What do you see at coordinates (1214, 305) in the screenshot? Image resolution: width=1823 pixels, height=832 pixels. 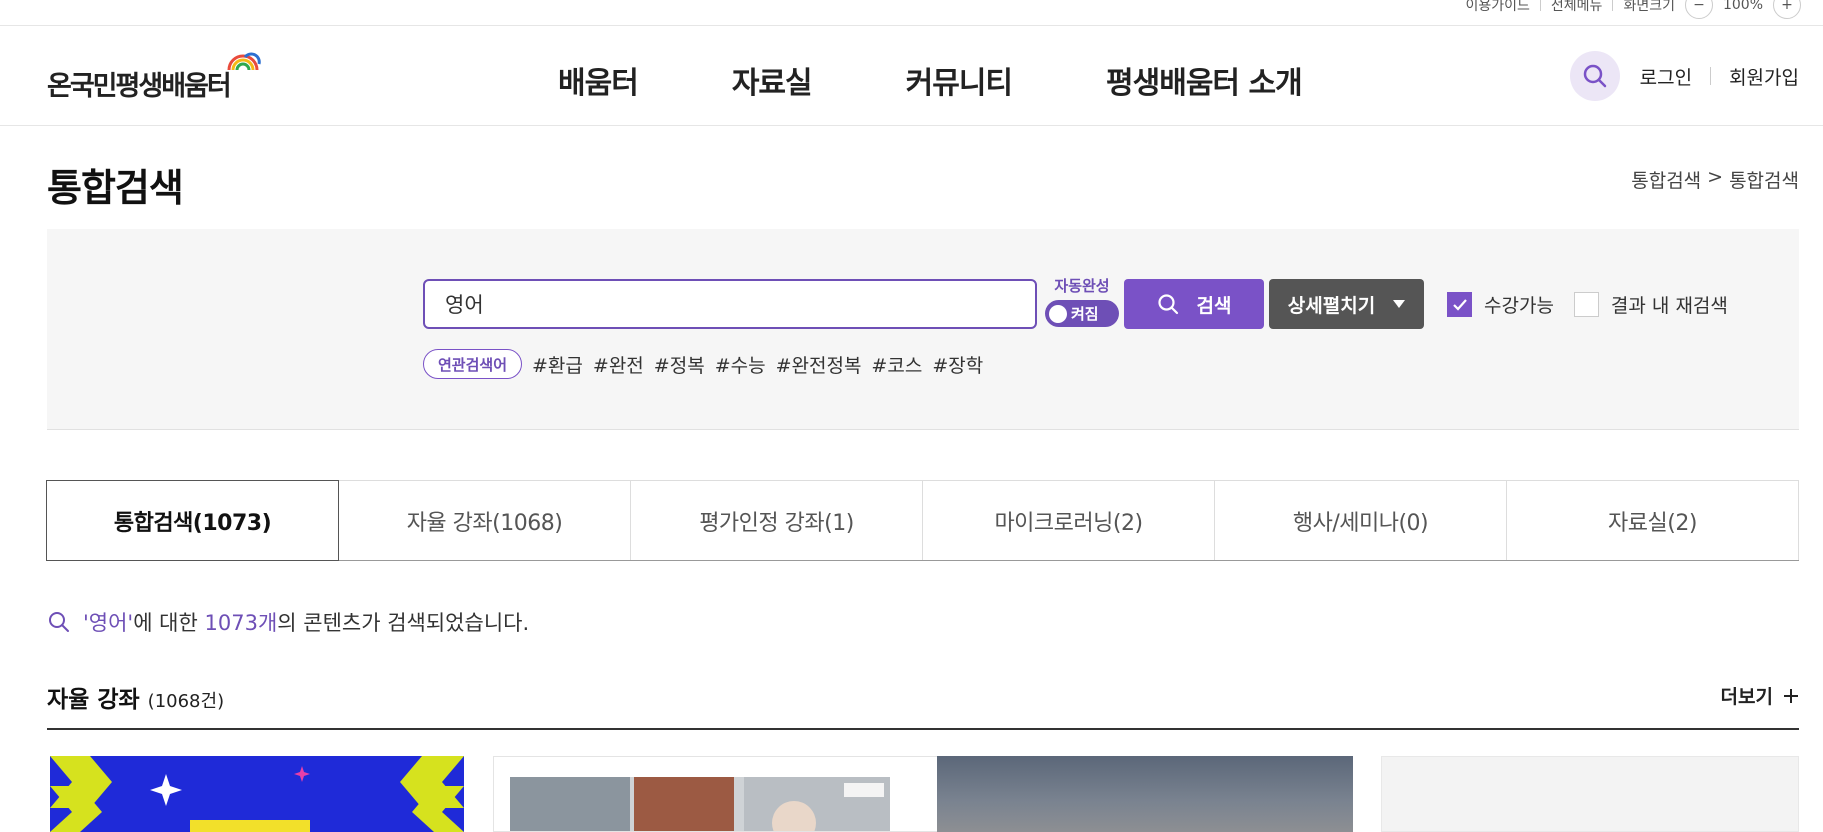 I see `search-button-label: 검색` at bounding box center [1214, 305].